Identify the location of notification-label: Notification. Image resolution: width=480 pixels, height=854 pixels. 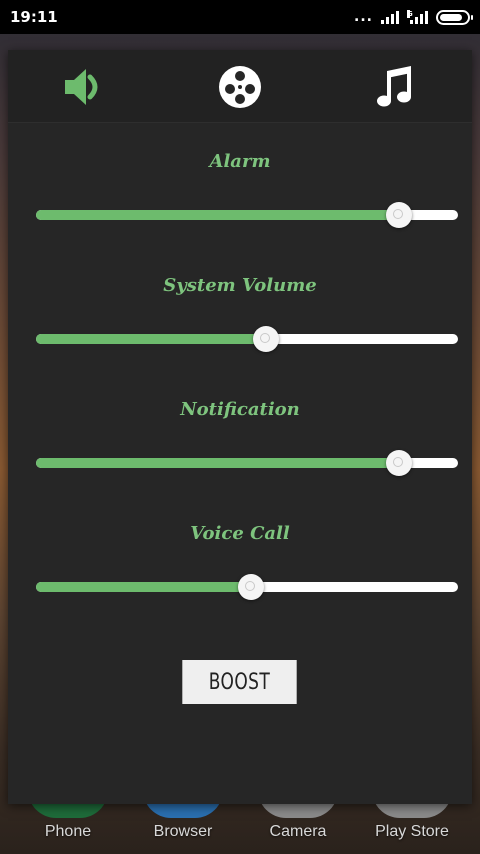
(240, 409).